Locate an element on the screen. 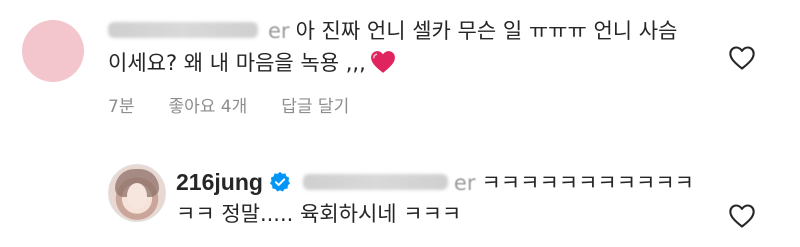  comment-text-line-1: er 아 진짜 언니 셀카 무슨 일 ㅠㅠㅠ 언니 사슴 is located at coordinates (392, 31).